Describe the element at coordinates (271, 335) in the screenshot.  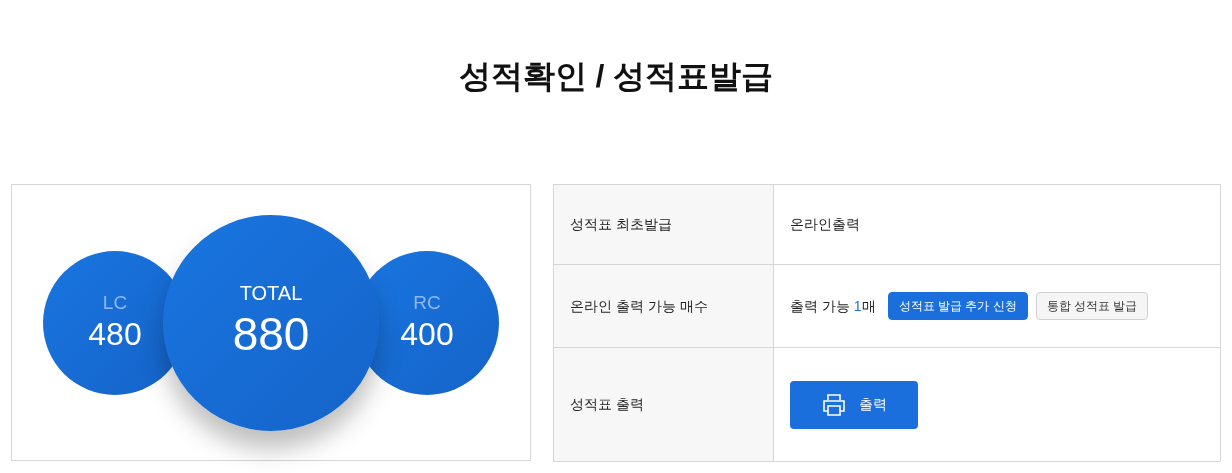
I see `score-value: 880` at that location.